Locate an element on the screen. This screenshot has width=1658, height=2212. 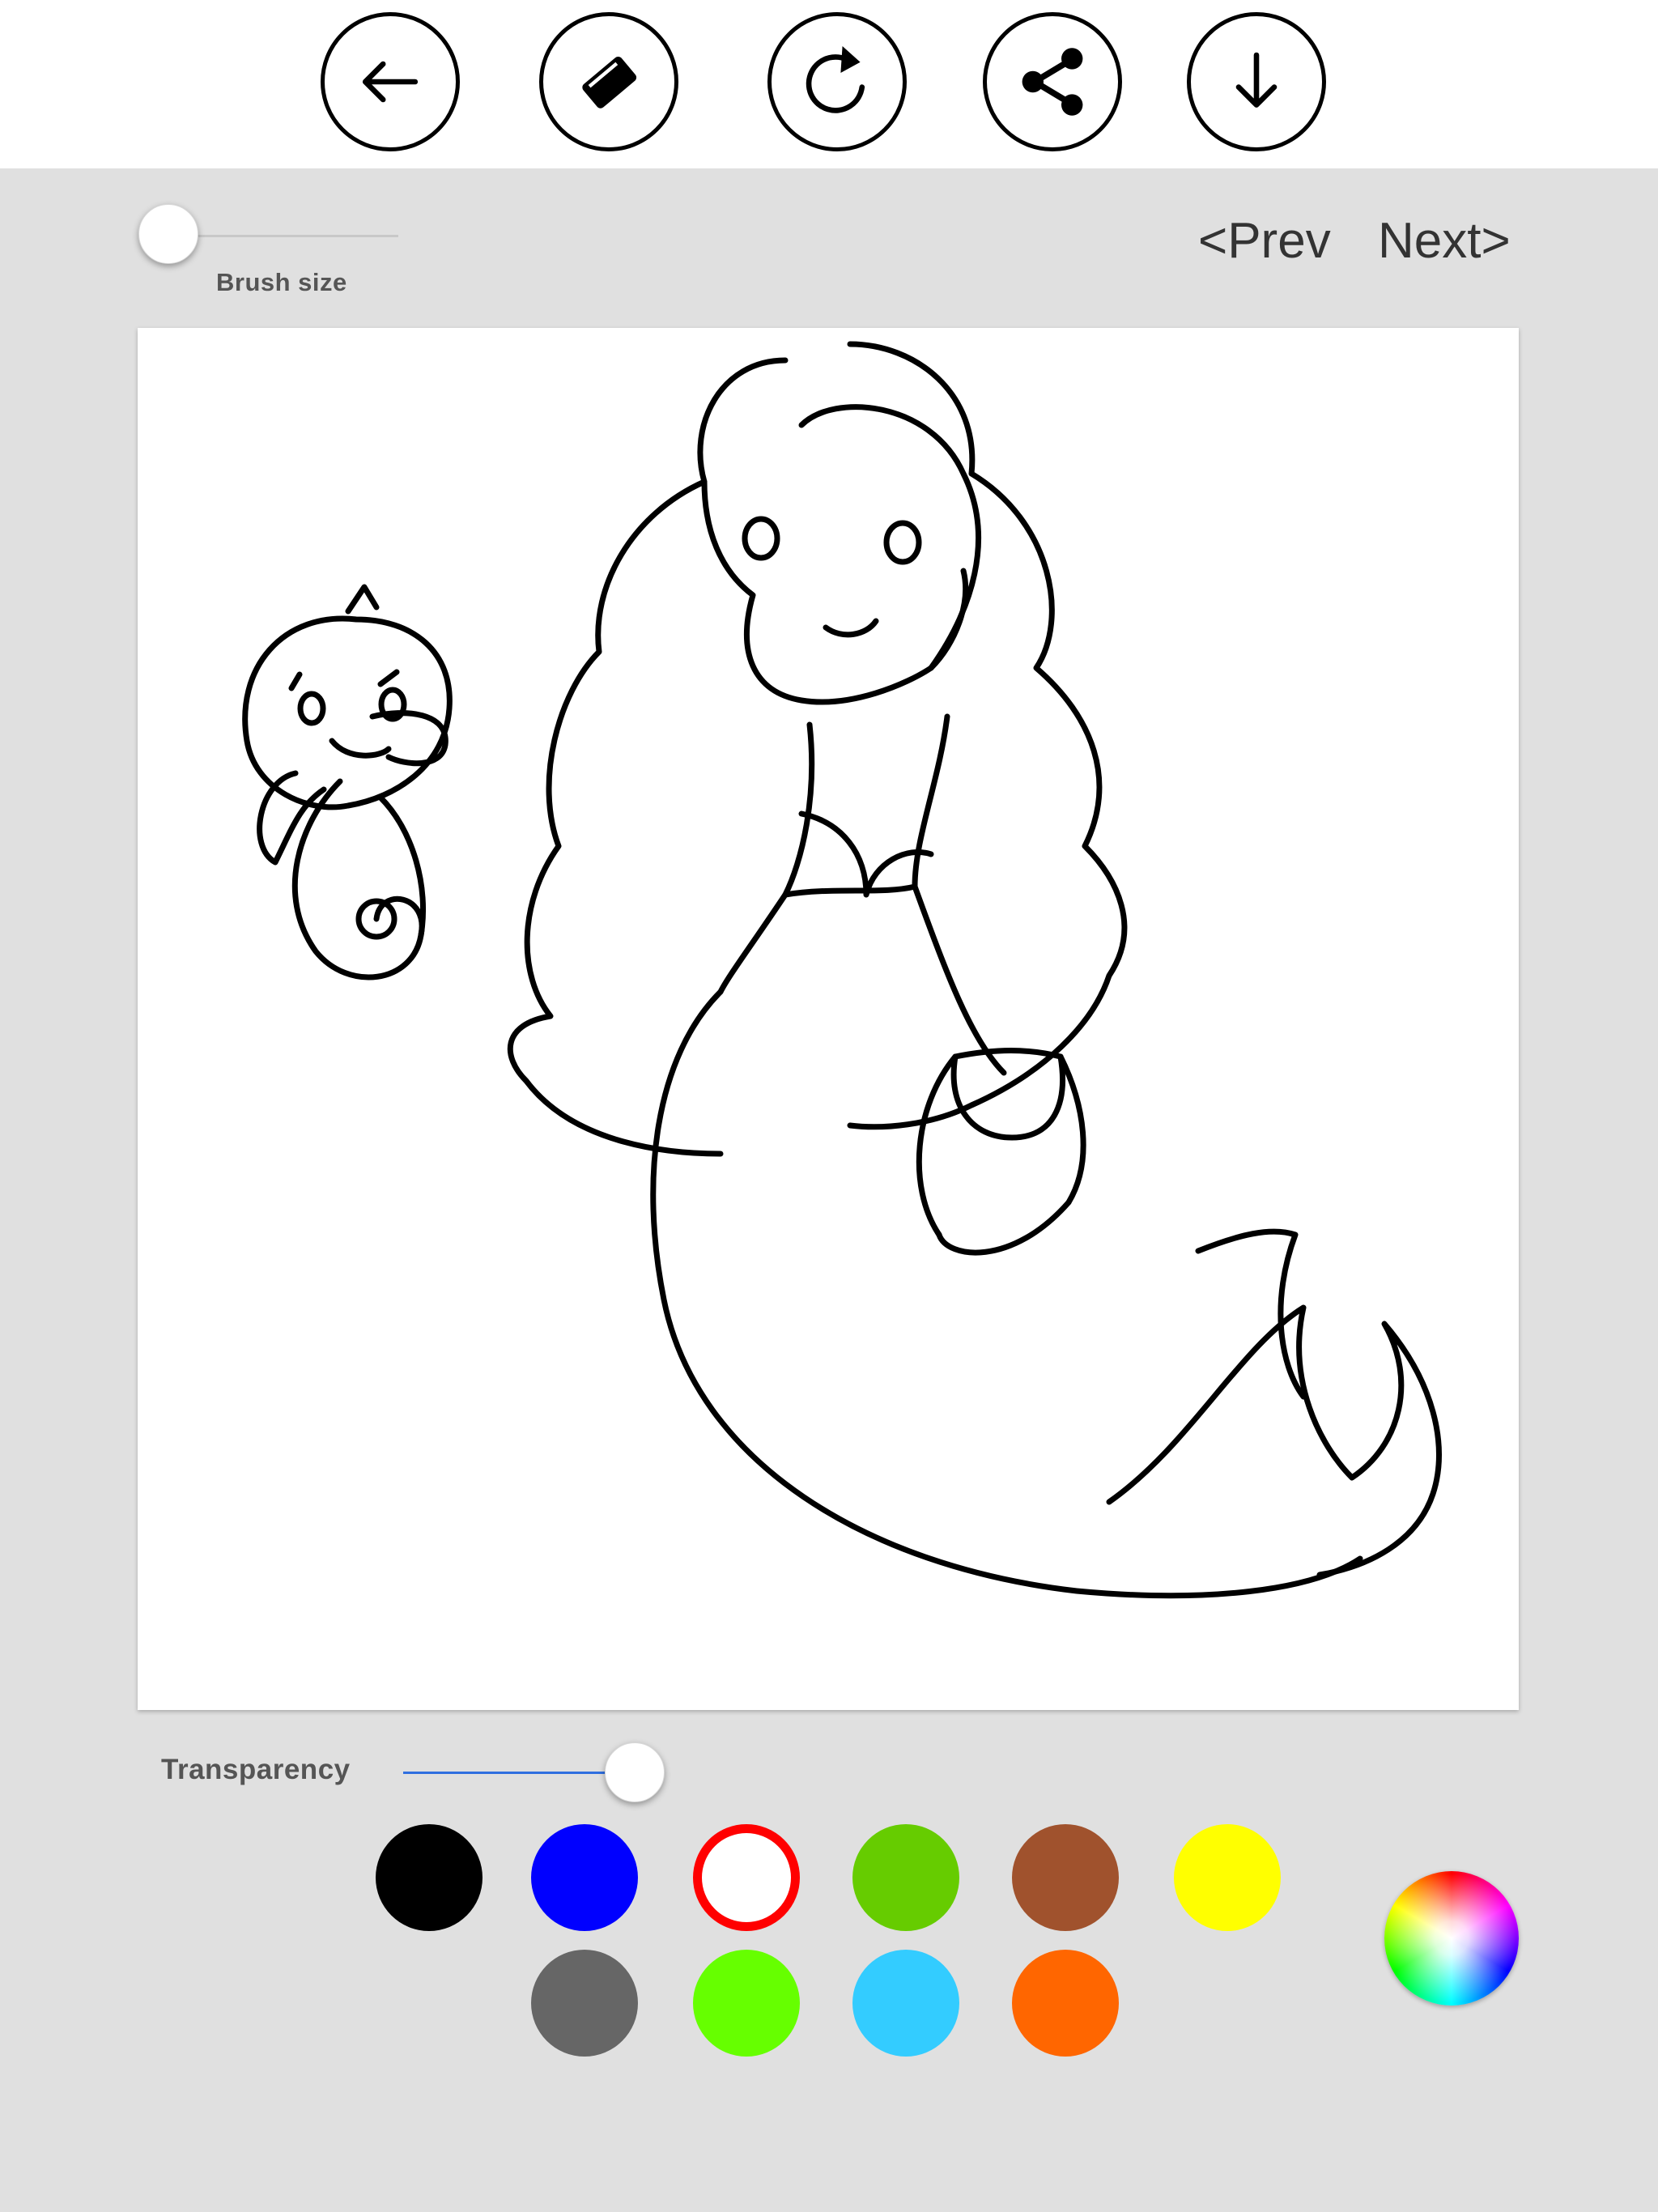
color-swatch-sky-blue is located at coordinates (905, 2004).